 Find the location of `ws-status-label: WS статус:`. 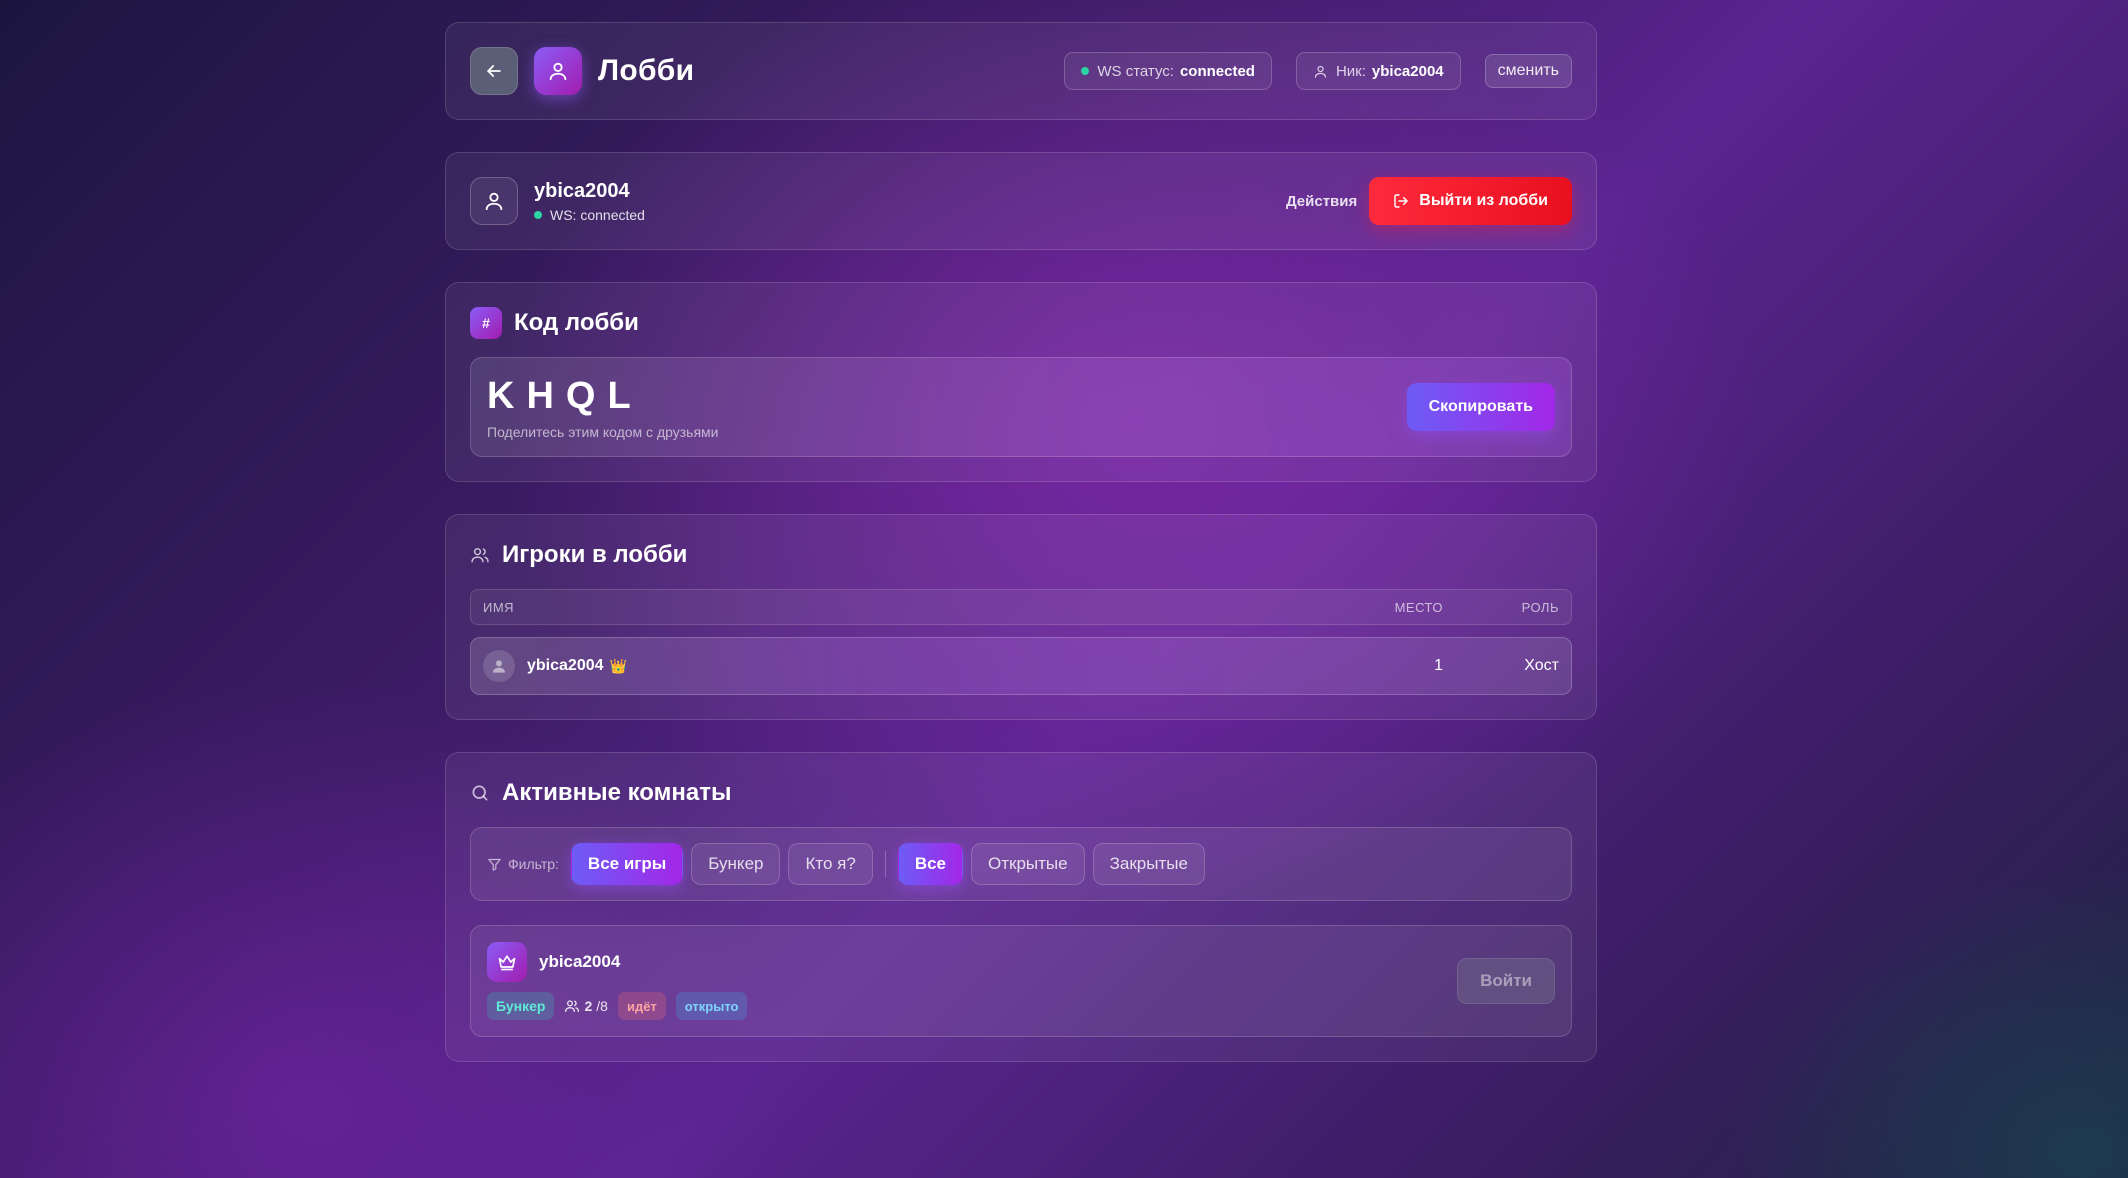

ws-status-label: WS статус: is located at coordinates (1135, 71).